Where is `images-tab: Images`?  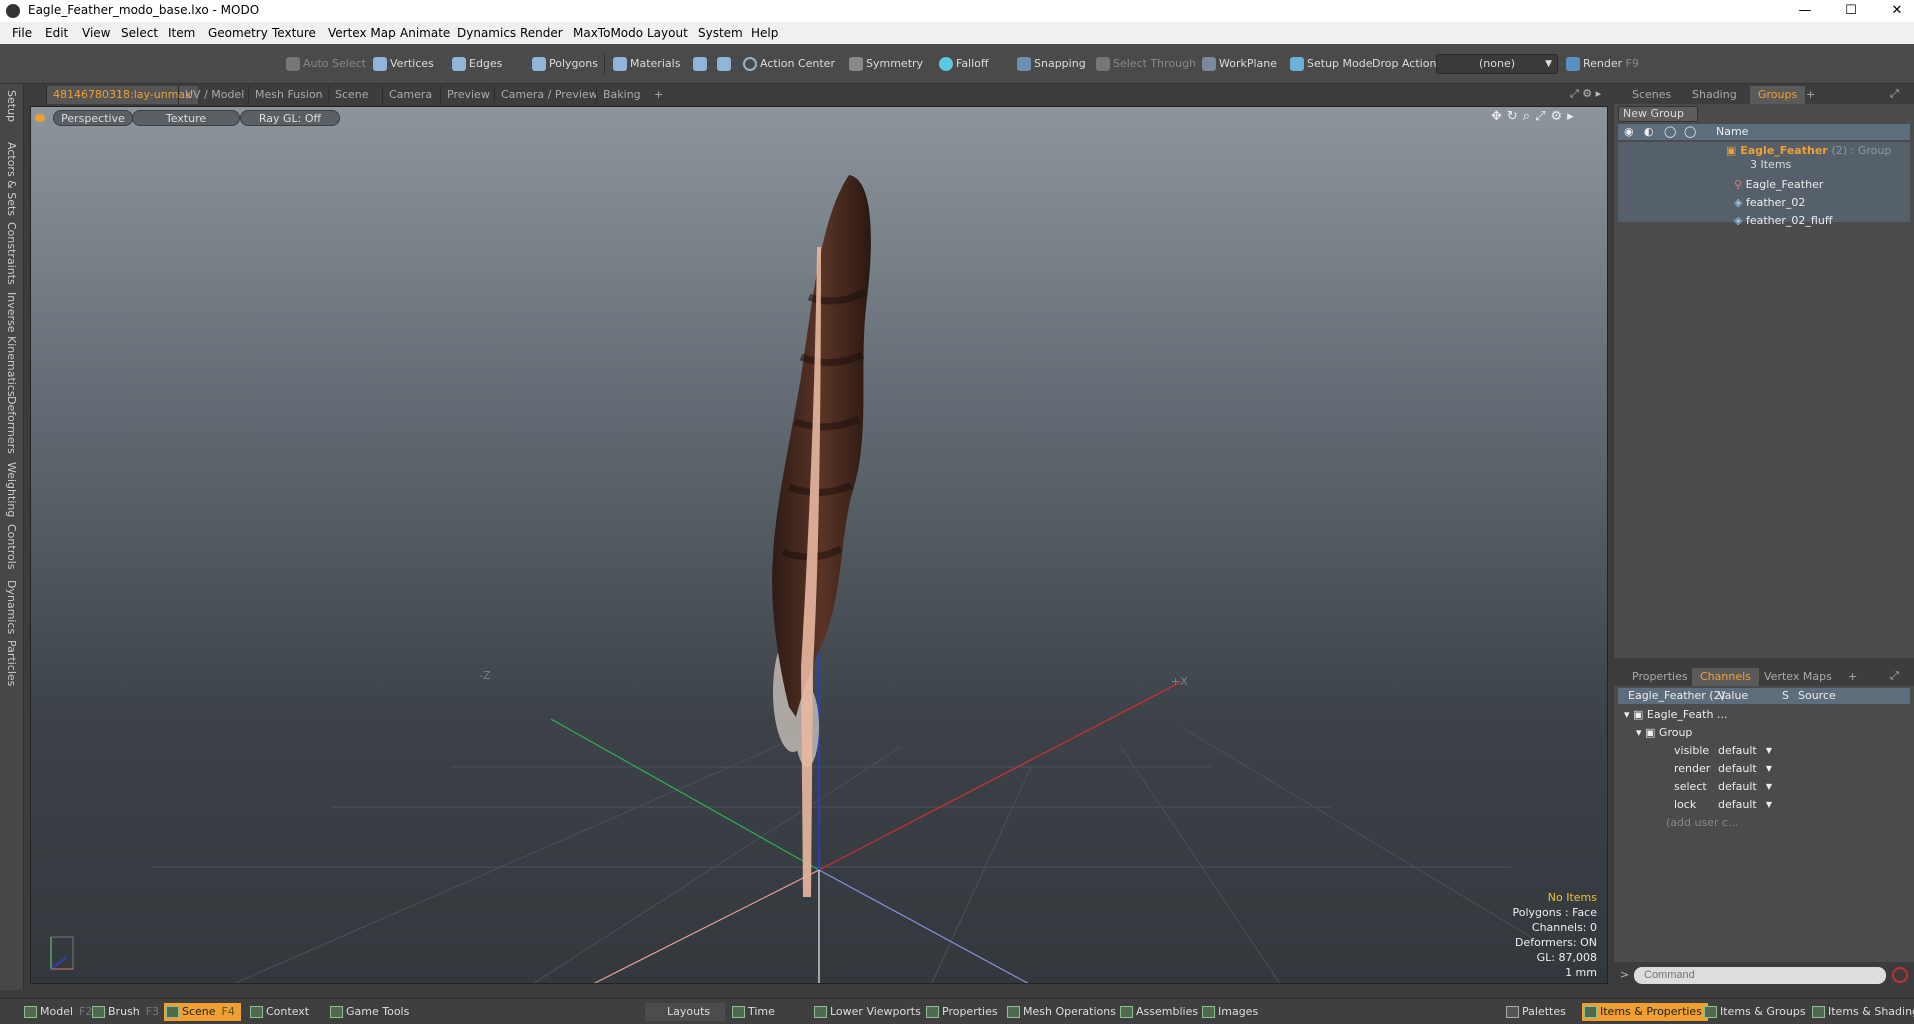 images-tab: Images is located at coordinates (1229, 1012).